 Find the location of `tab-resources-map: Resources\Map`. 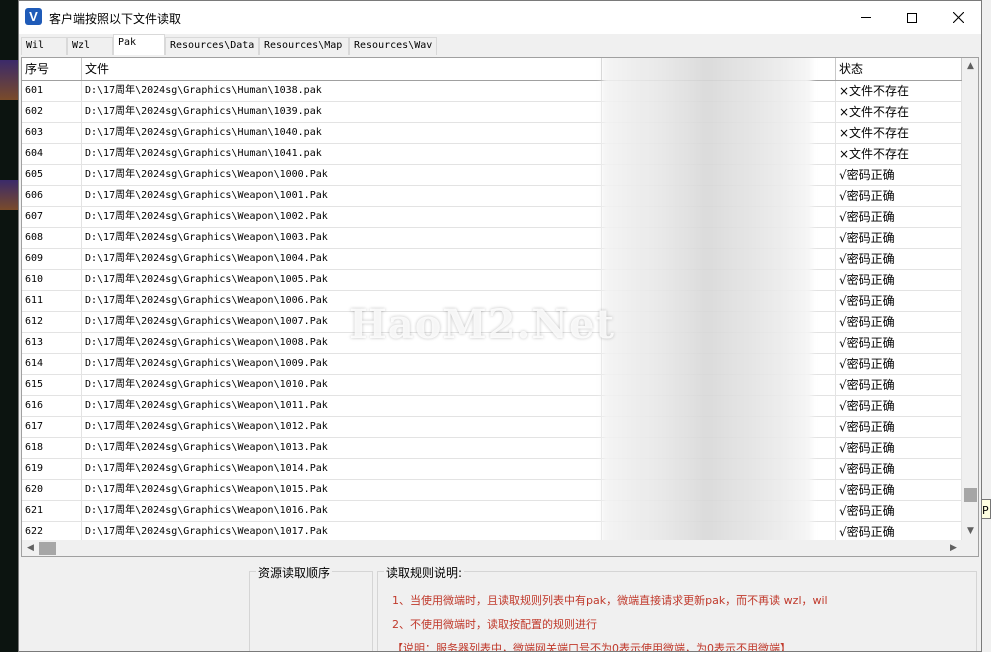

tab-resources-map: Resources\Map is located at coordinates (304, 46).